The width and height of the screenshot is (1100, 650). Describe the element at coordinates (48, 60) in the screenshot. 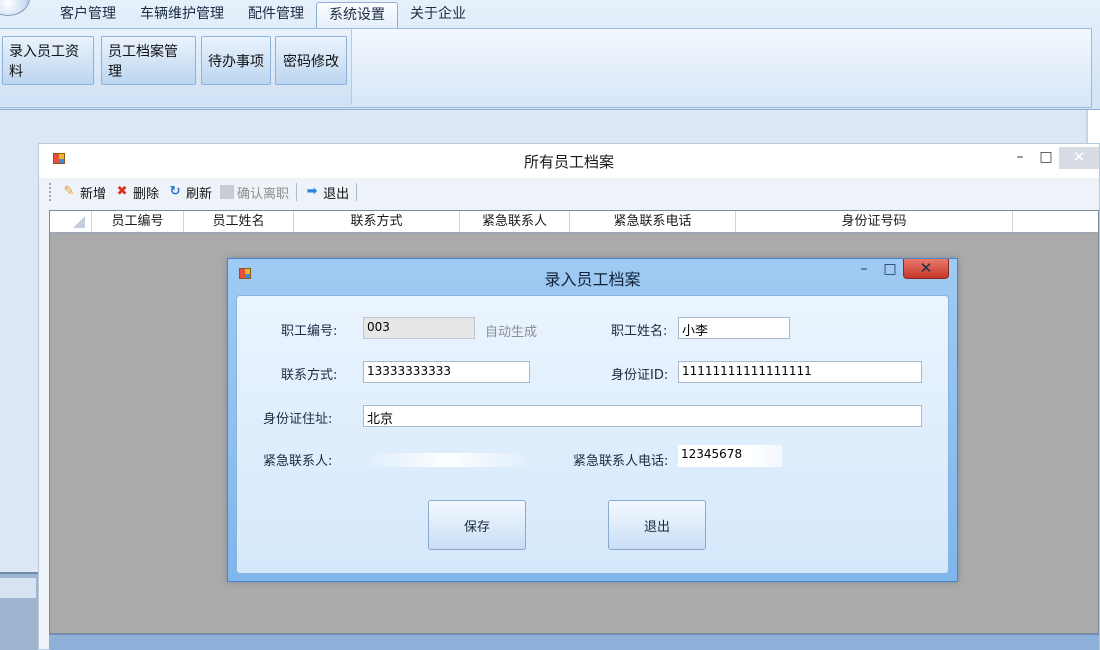

I see `enter-employee-info-button: 录入员工资料` at that location.